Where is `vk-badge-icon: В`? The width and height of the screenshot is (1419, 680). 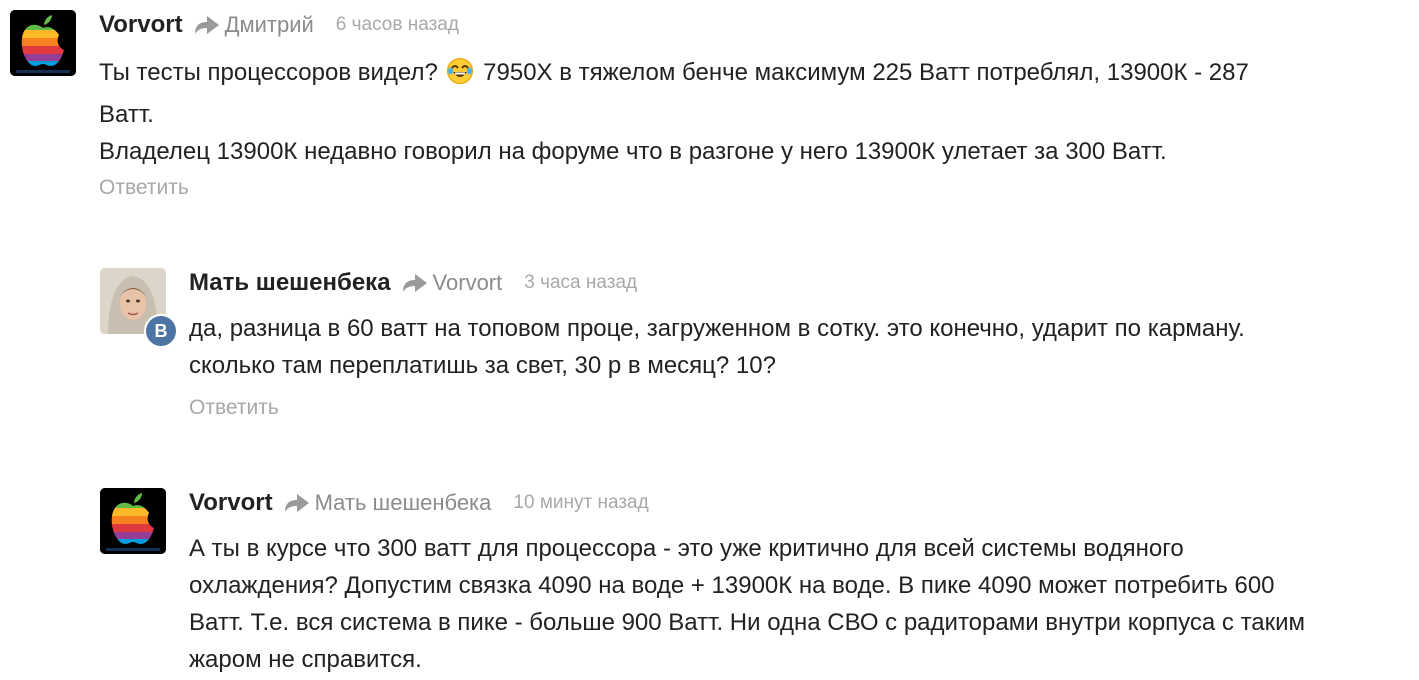 vk-badge-icon: В is located at coordinates (161, 331).